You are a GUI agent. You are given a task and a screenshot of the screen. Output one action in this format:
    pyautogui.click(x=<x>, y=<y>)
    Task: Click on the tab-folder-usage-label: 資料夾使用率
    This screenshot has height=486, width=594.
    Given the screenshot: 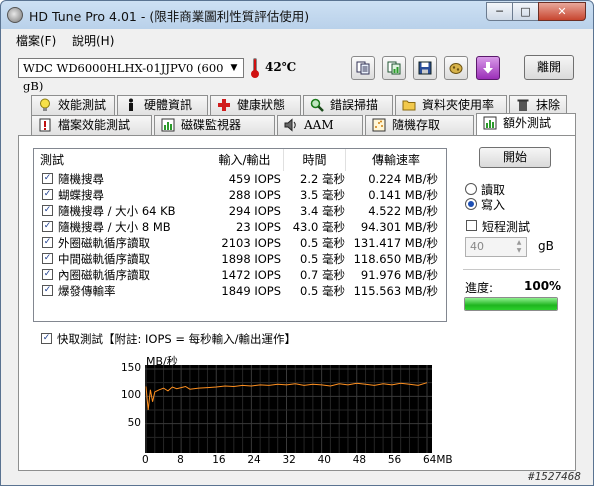 What is the action you would take?
    pyautogui.click(x=458, y=105)
    